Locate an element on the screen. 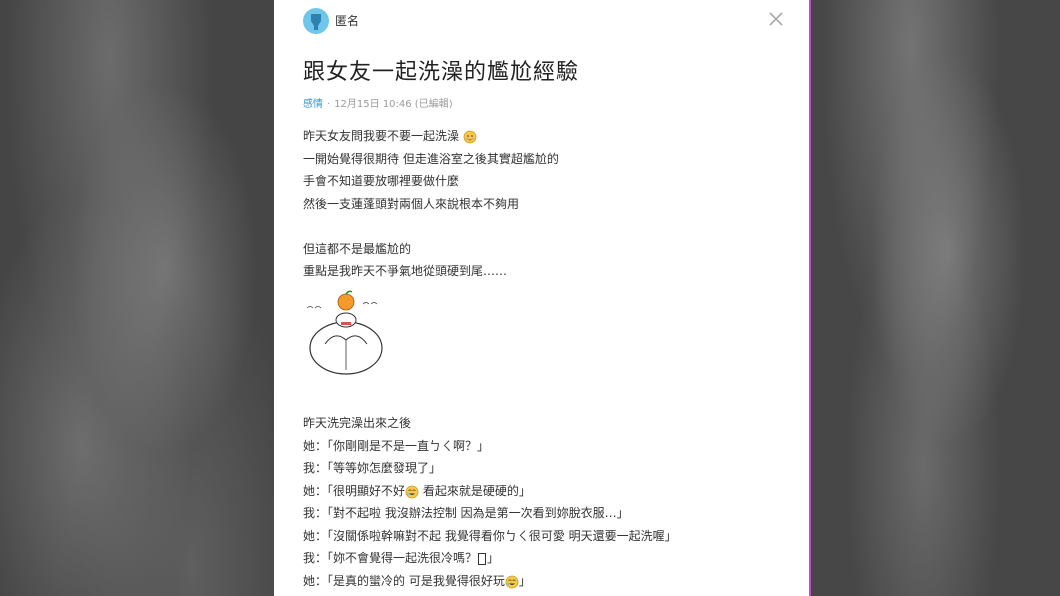  body-line: 她：「你剛剛是不是一直ㄅㄑ啊？」 is located at coordinates (396, 446).